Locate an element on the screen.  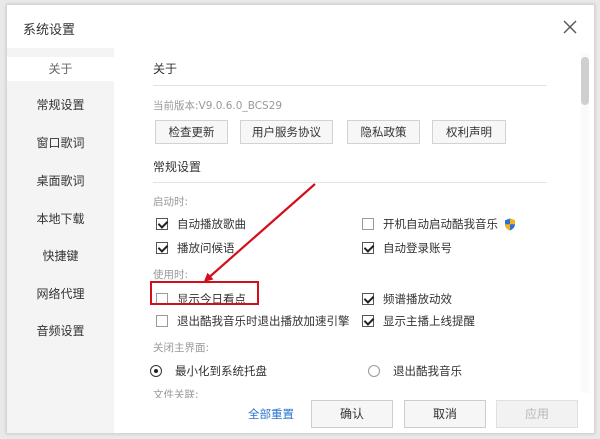
minimize-to-tray-radio: 最小化到系统托盘 is located at coordinates (208, 371).